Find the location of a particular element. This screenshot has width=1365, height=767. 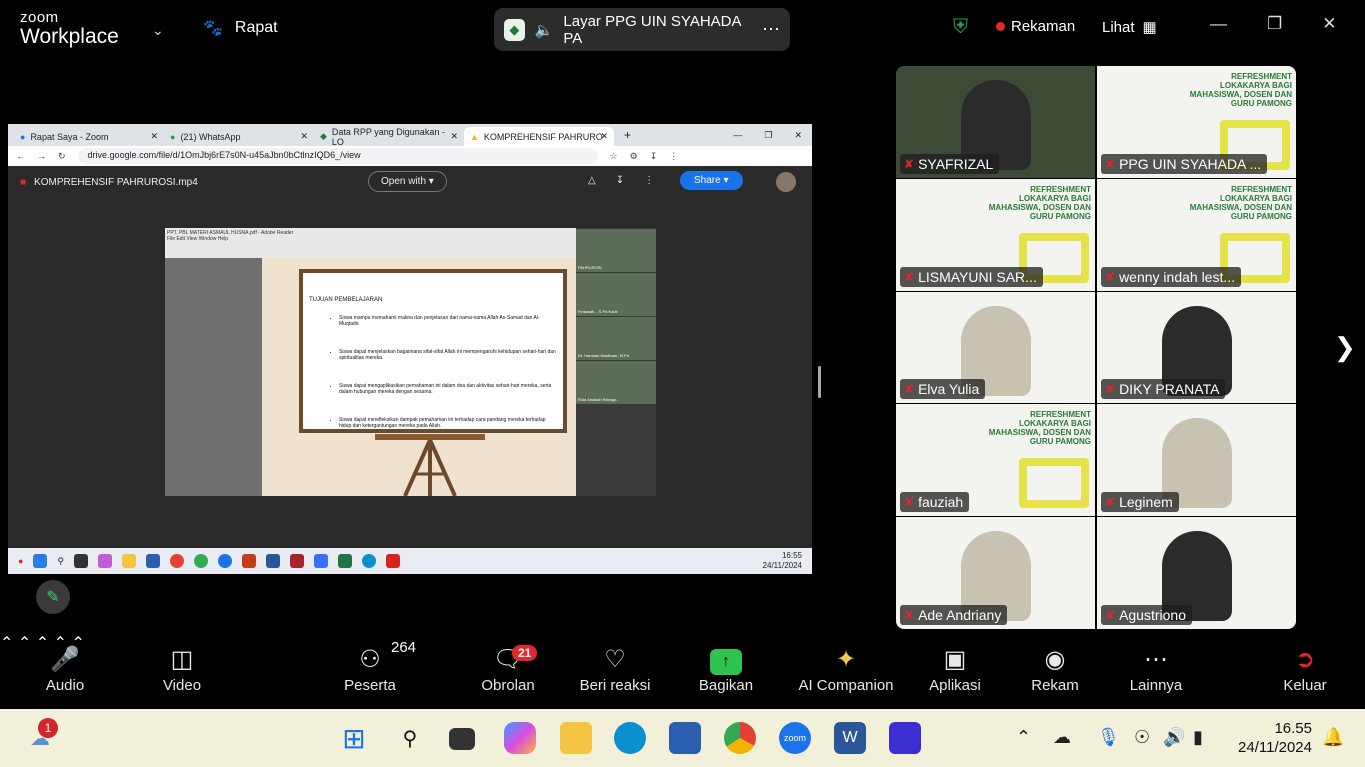

meeting-info-button: 🐾 Rapat is located at coordinates (240, 28).